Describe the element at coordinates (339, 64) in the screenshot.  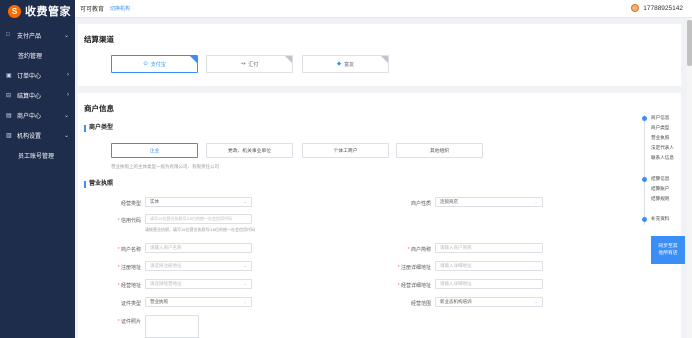
I see `fuyou-icon: ◆` at that location.